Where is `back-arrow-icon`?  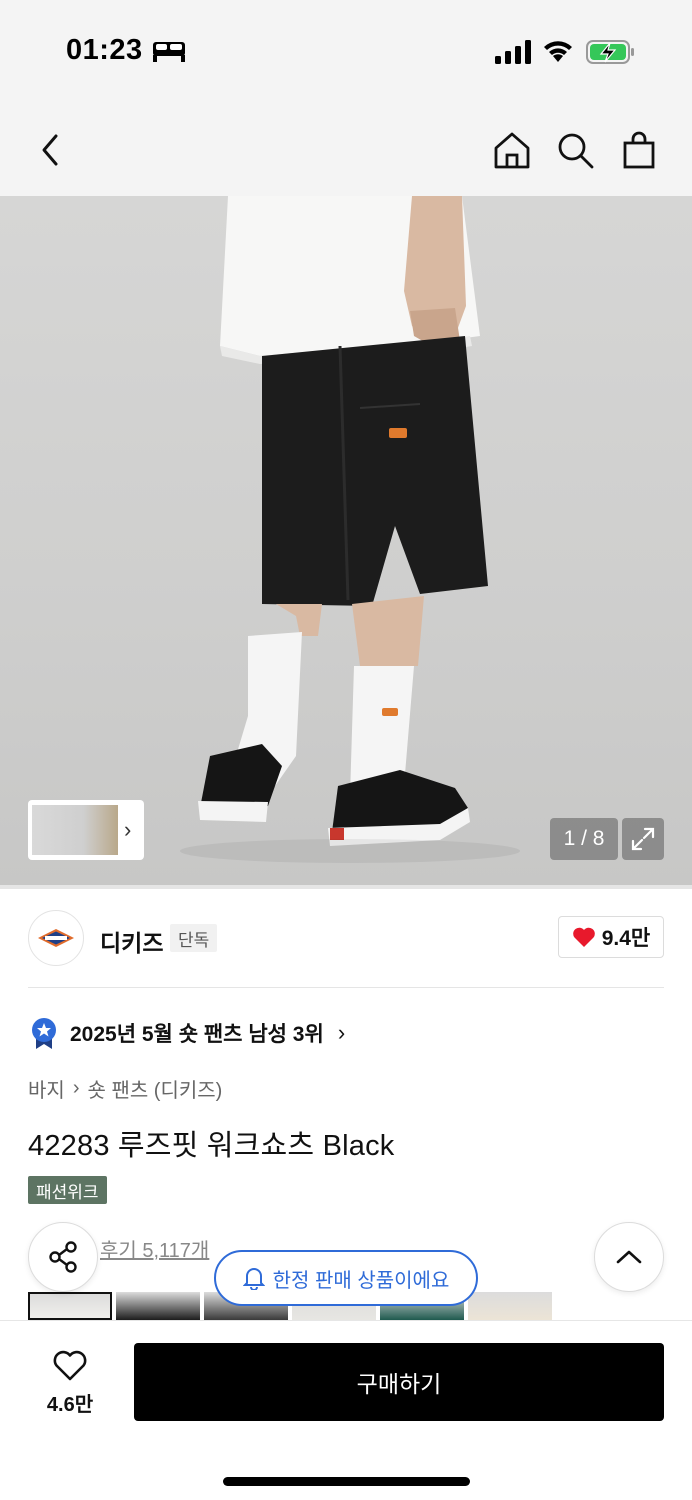
back-arrow-icon is located at coordinates (50, 150).